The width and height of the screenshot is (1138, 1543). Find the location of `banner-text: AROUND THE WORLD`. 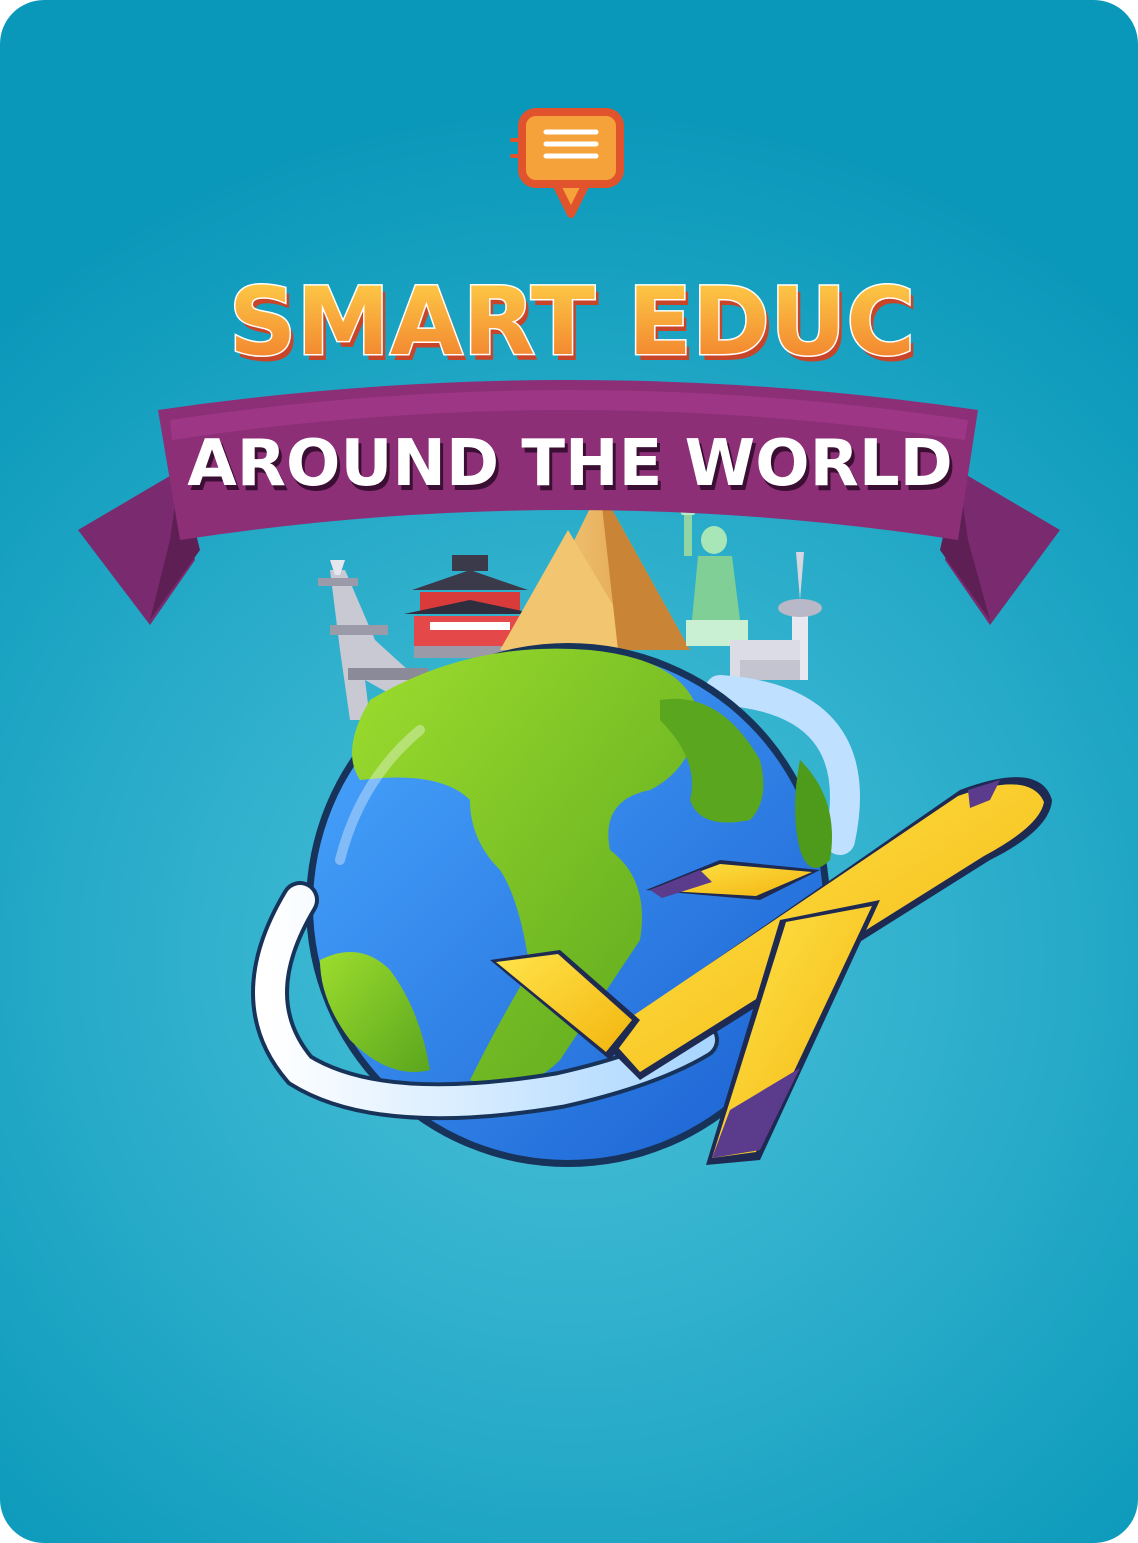

banner-text: AROUND THE WORLD is located at coordinates (570, 464).